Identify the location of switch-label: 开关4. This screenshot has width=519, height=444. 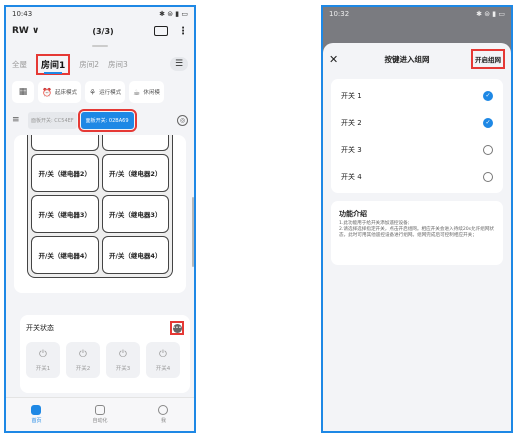
(163, 368).